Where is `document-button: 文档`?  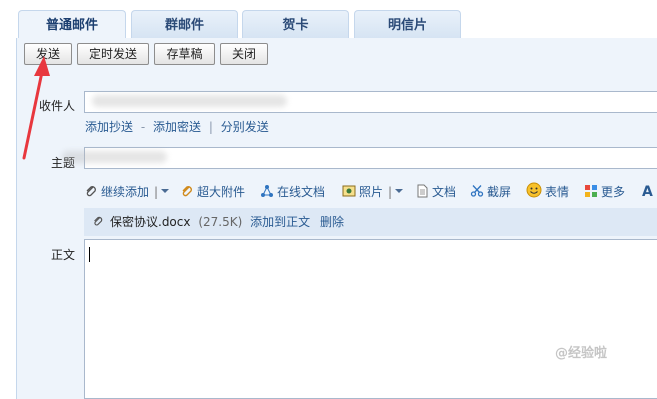 document-button: 文档 is located at coordinates (435, 192).